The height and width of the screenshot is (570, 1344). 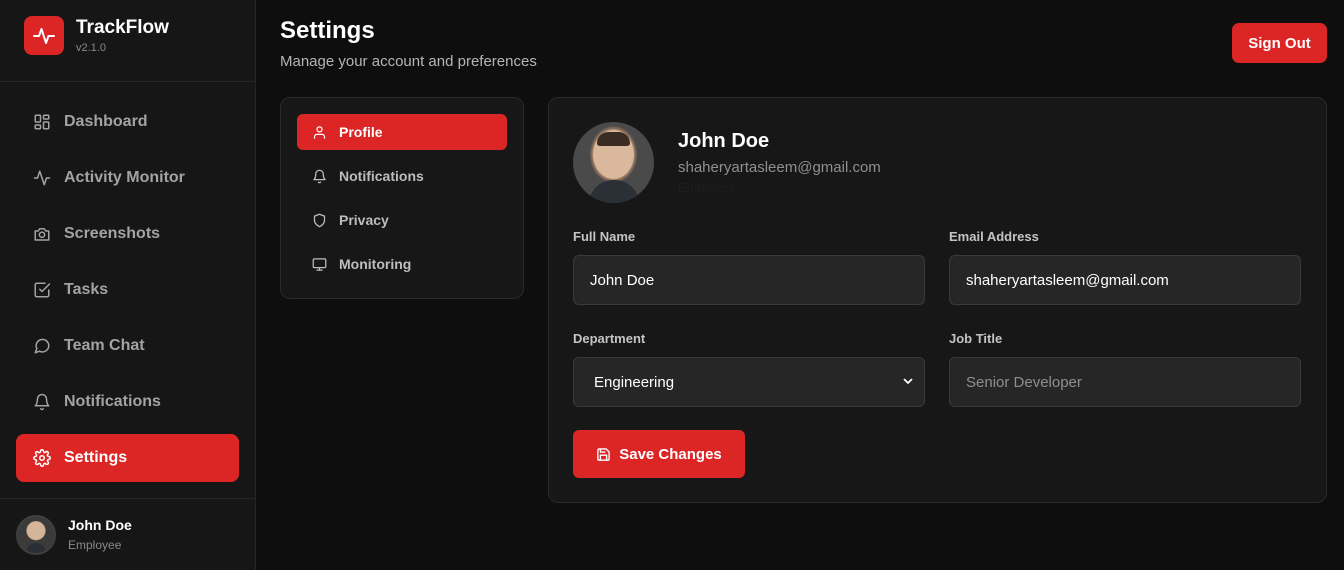 I want to click on save-changes-button: Save Changes, so click(x=659, y=454).